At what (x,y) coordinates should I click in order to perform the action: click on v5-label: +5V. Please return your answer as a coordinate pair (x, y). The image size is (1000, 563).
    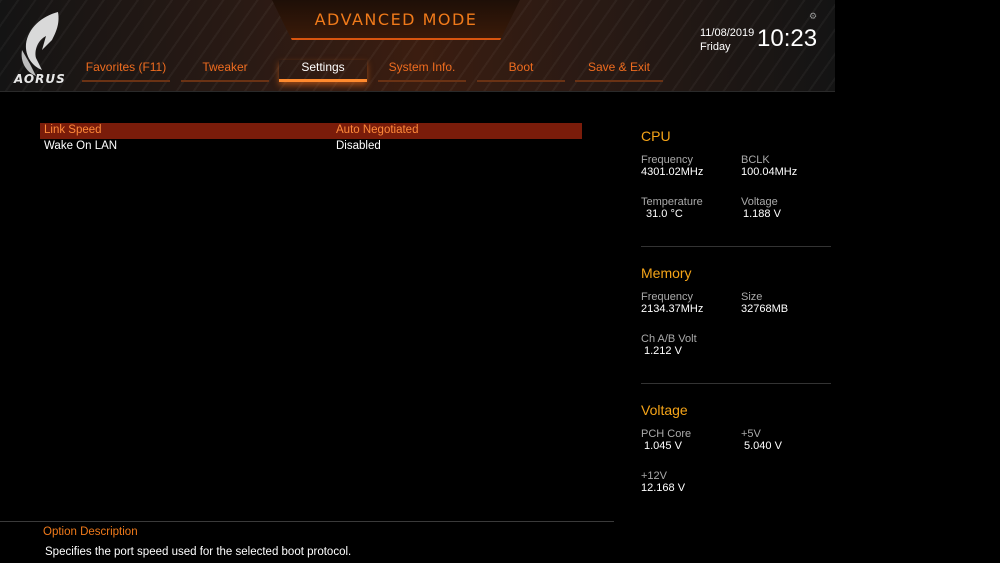
    Looking at the image, I should click on (751, 434).